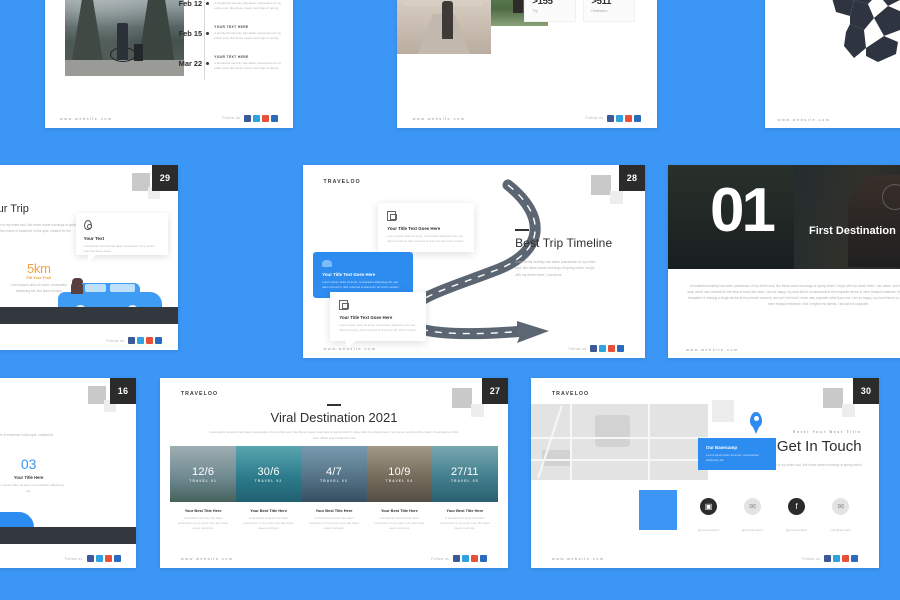  Describe the element at coordinates (399, 474) in the screenshot. I see `destination-tile: 10/9 TRAVEL 04` at that location.